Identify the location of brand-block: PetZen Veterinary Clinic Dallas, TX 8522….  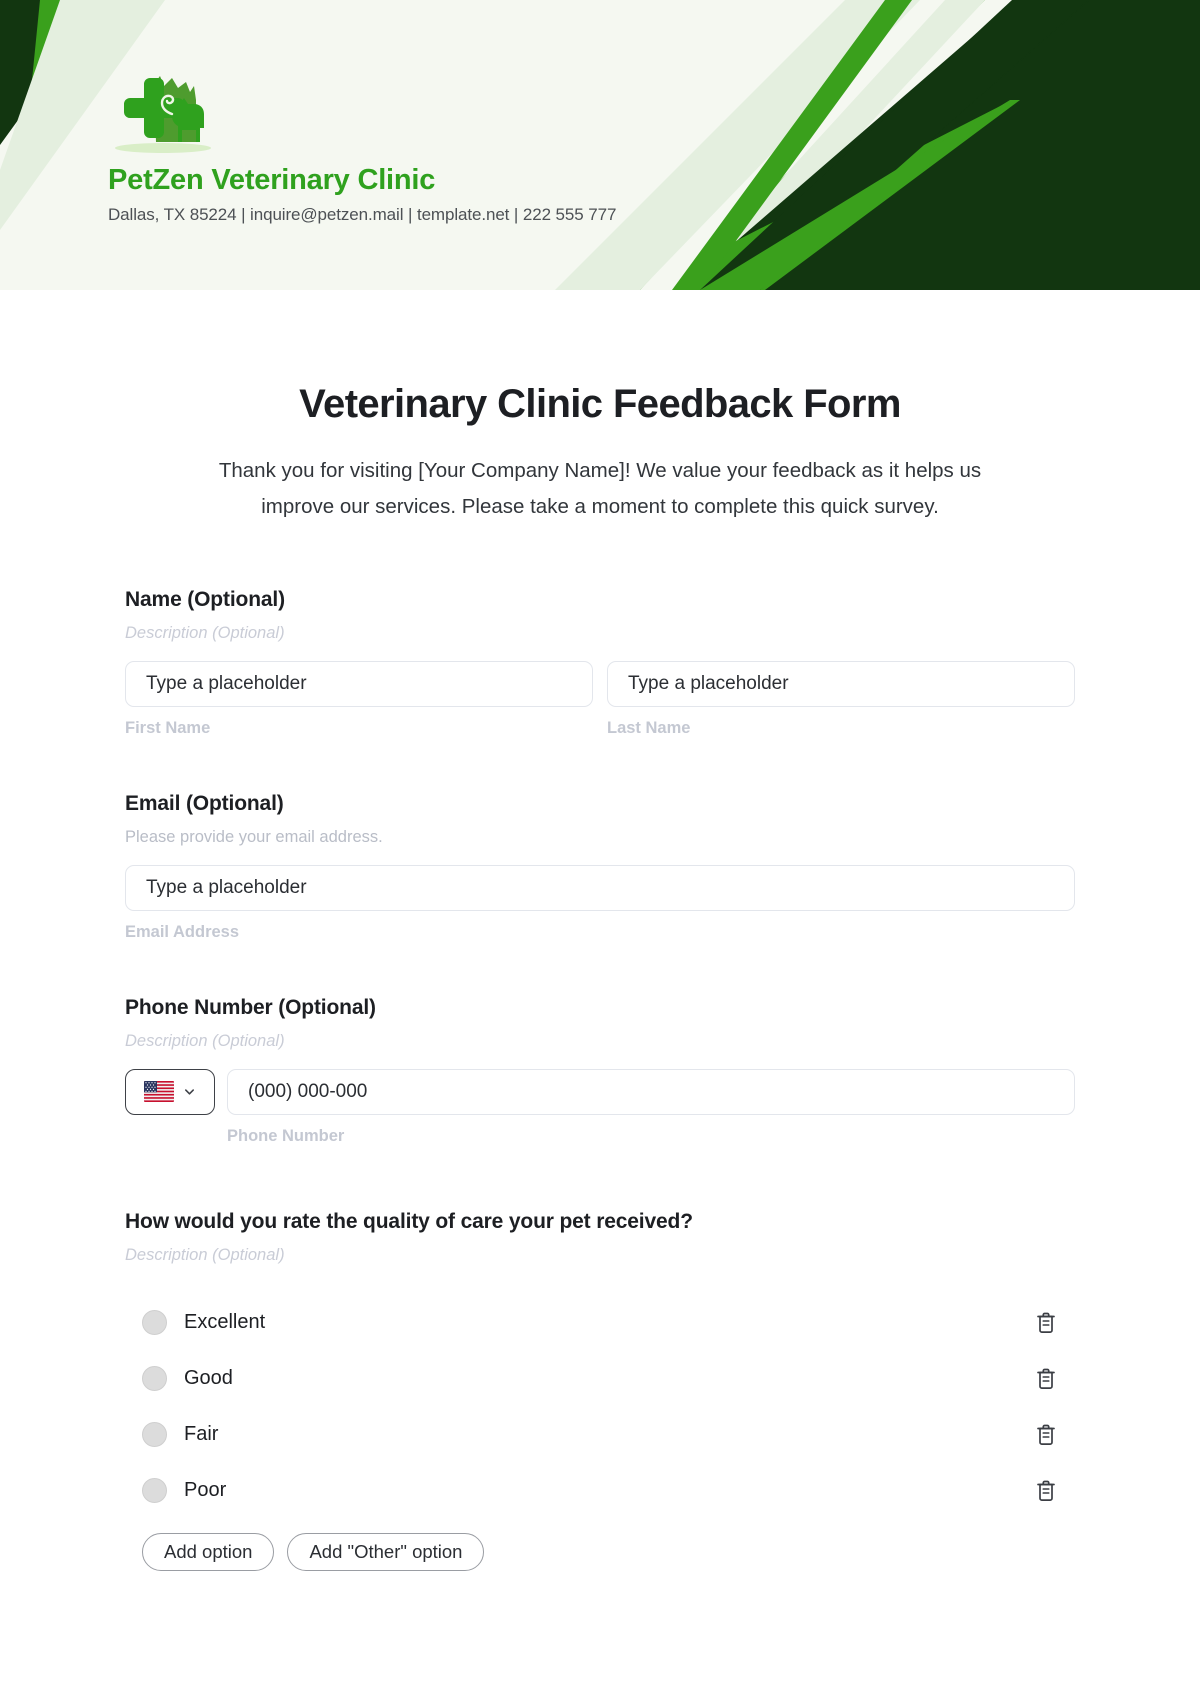
(362, 147).